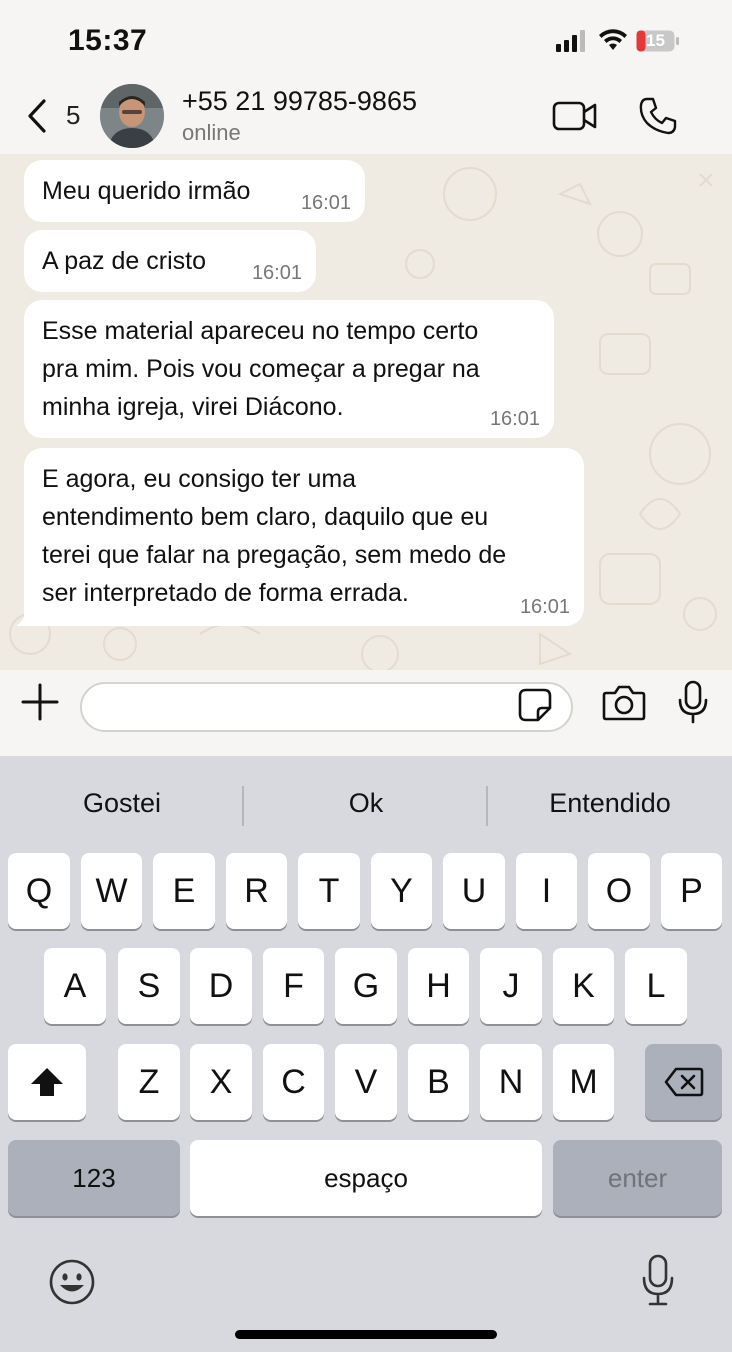 The image size is (732, 1352). I want to click on key-e: E, so click(184, 891).